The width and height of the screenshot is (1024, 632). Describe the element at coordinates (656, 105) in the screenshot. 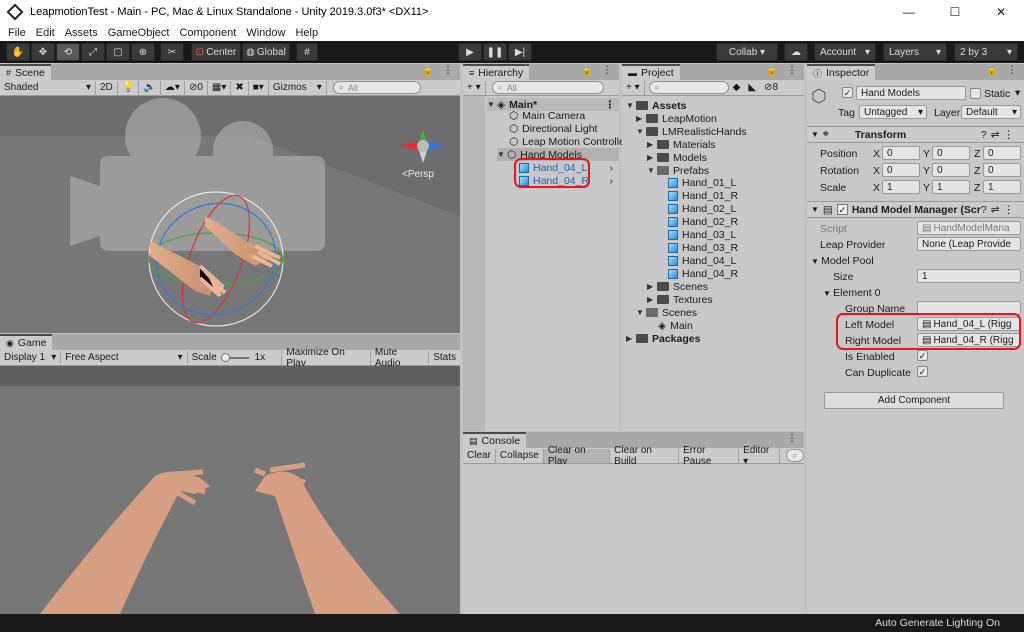

I see `folder-assets: ▼ Assets` at that location.